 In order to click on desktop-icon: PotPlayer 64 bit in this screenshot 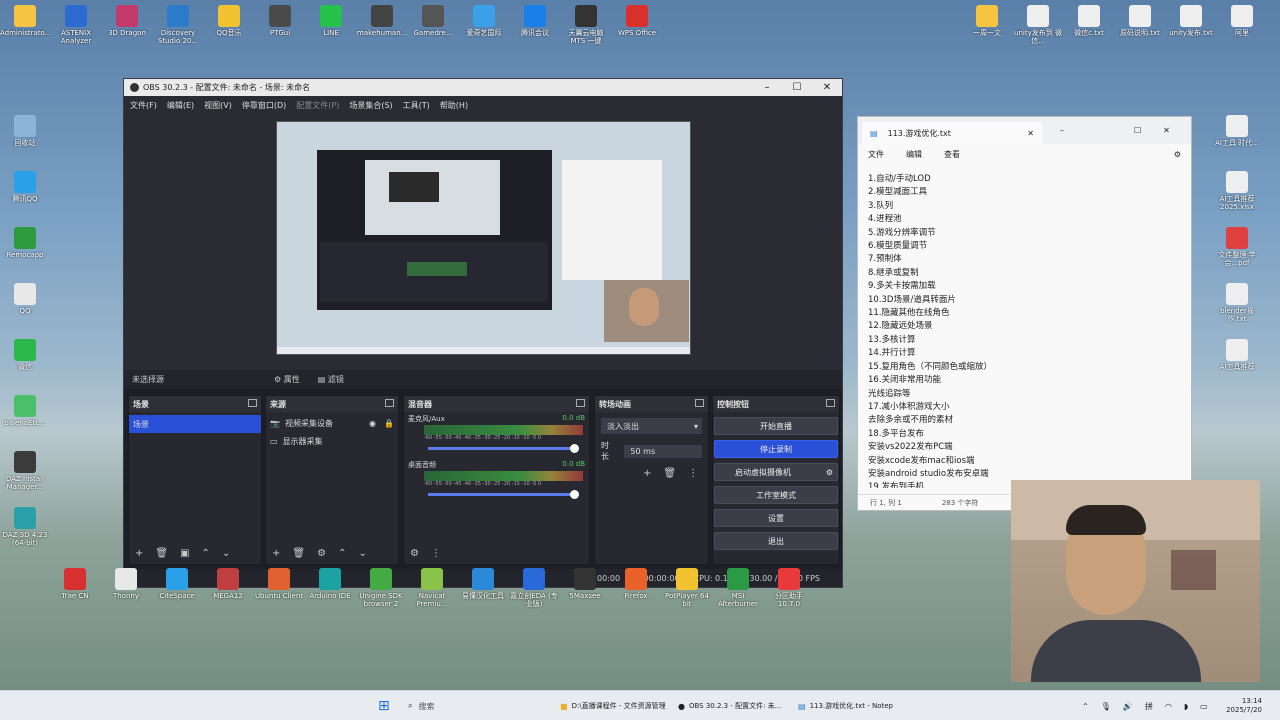, I will do `click(687, 588)`.